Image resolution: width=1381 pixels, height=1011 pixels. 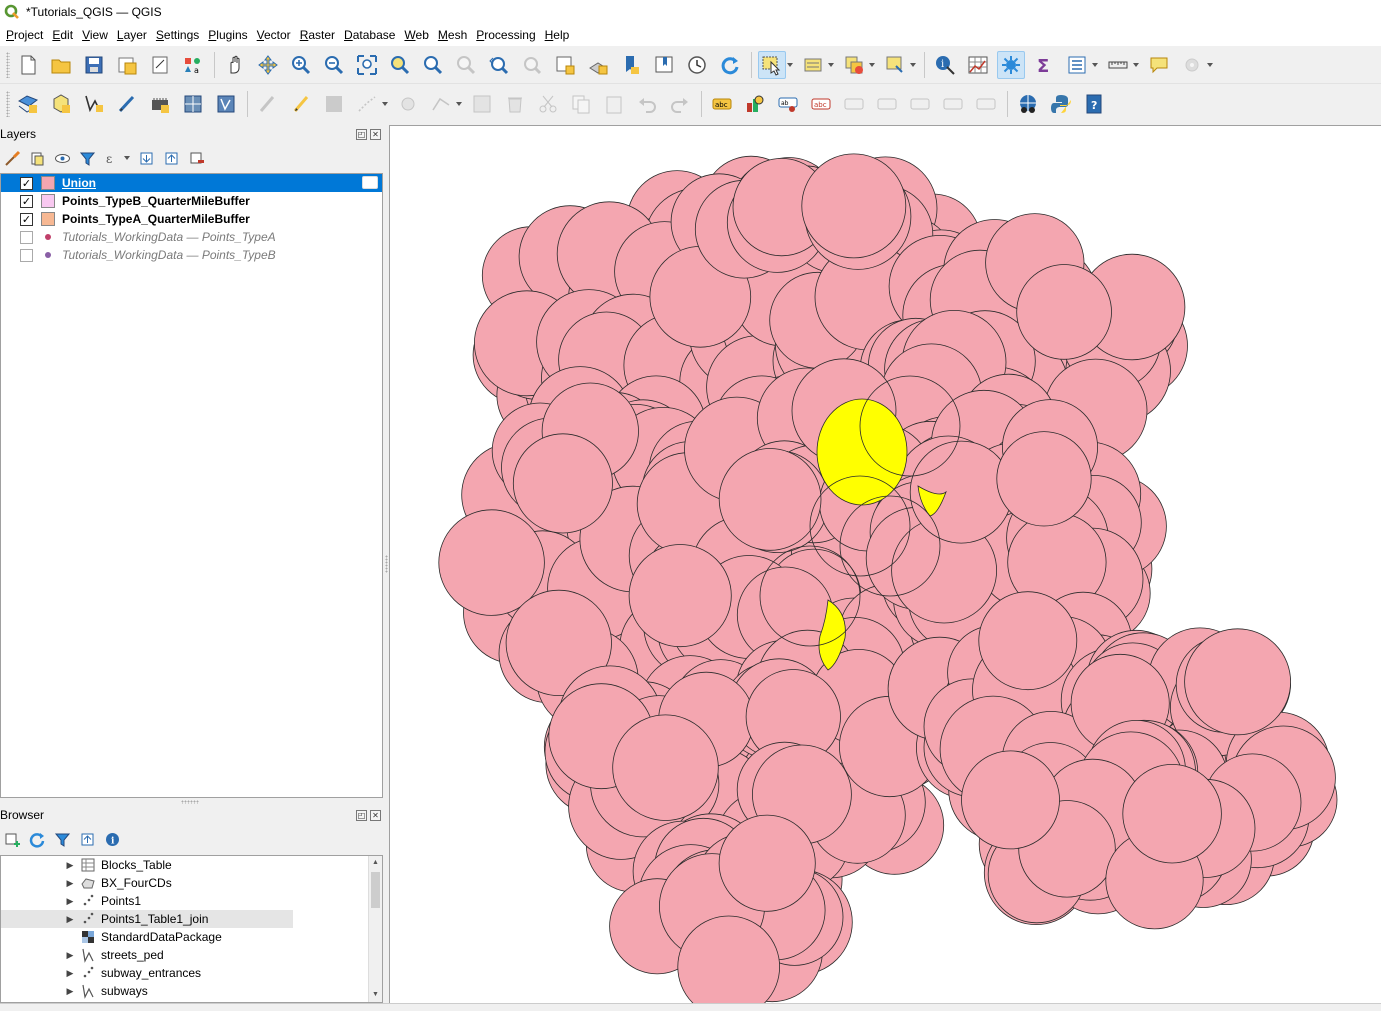 What do you see at coordinates (953, 104) in the screenshot?
I see `change-label-icon` at bounding box center [953, 104].